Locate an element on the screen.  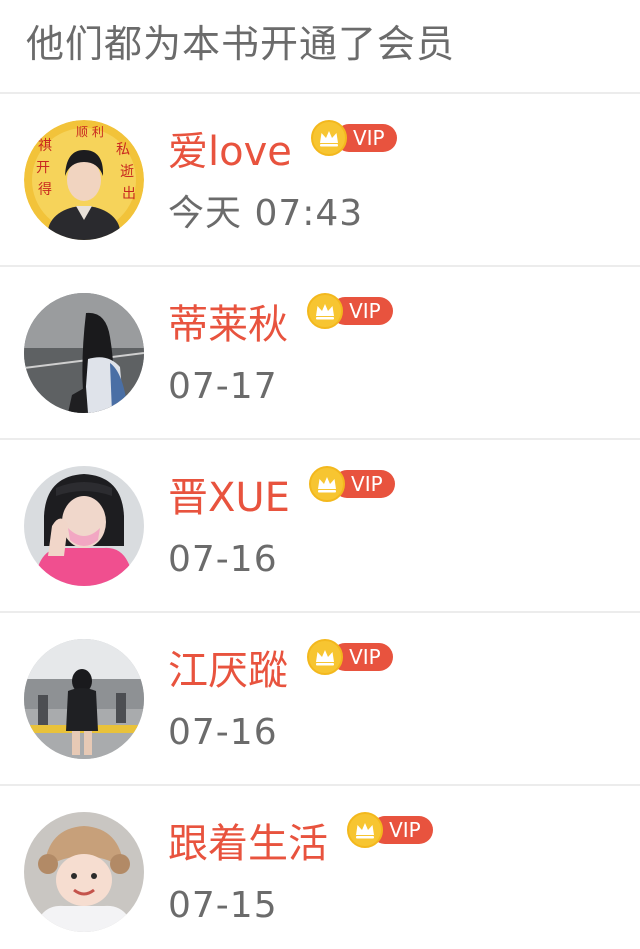
svg-text: 逝 is located at coordinates (127, 172).